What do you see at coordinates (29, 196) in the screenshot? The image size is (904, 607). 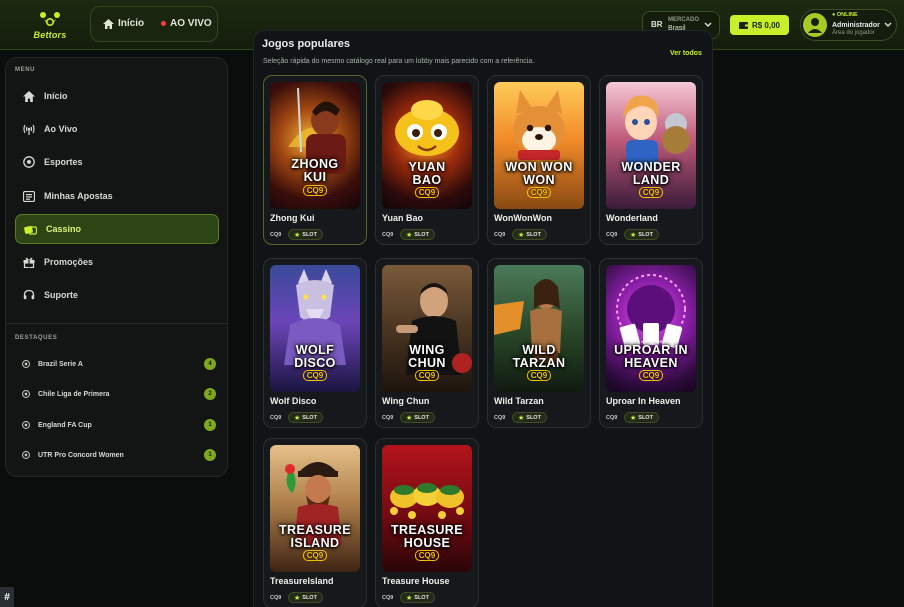 I see `ticket-list-icon` at bounding box center [29, 196].